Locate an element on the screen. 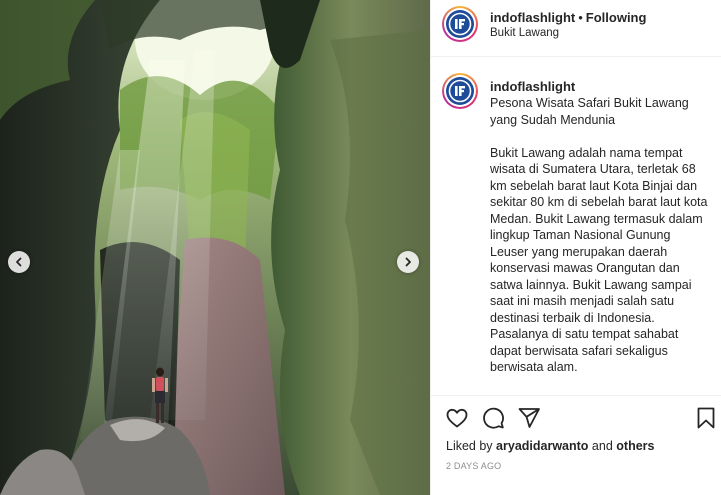  liked-by-user-link: aryadidarwanto is located at coordinates (542, 446).